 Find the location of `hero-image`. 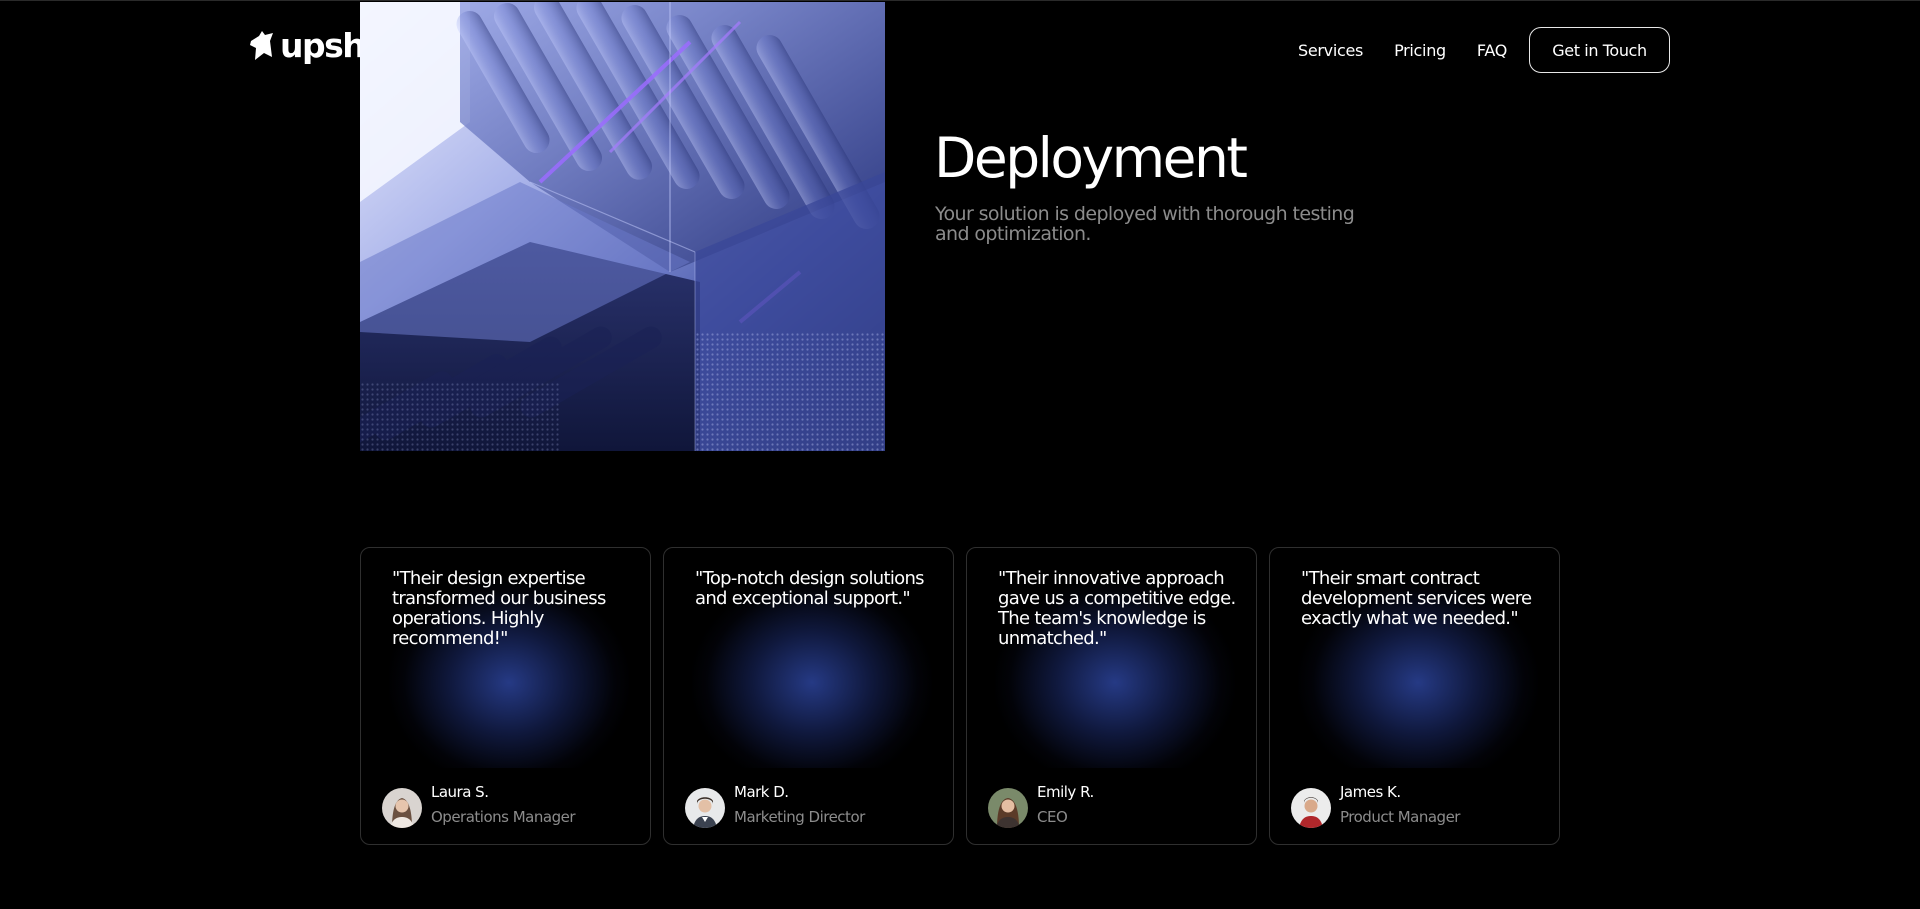

hero-image is located at coordinates (622, 226).